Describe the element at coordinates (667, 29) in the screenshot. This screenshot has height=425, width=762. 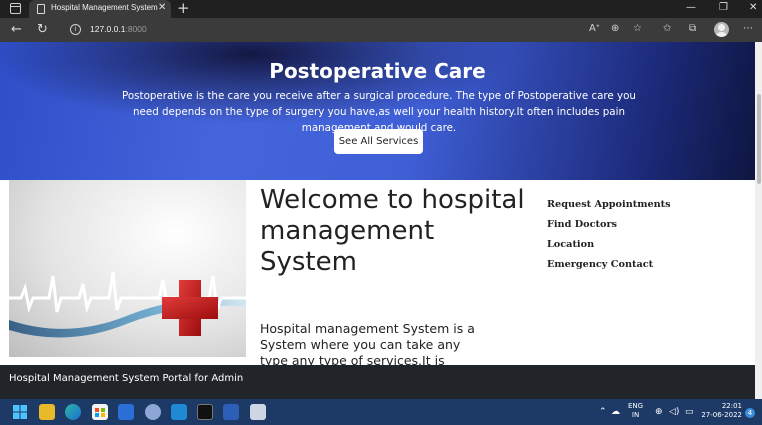
I see `favorites-icon: ✩` at that location.